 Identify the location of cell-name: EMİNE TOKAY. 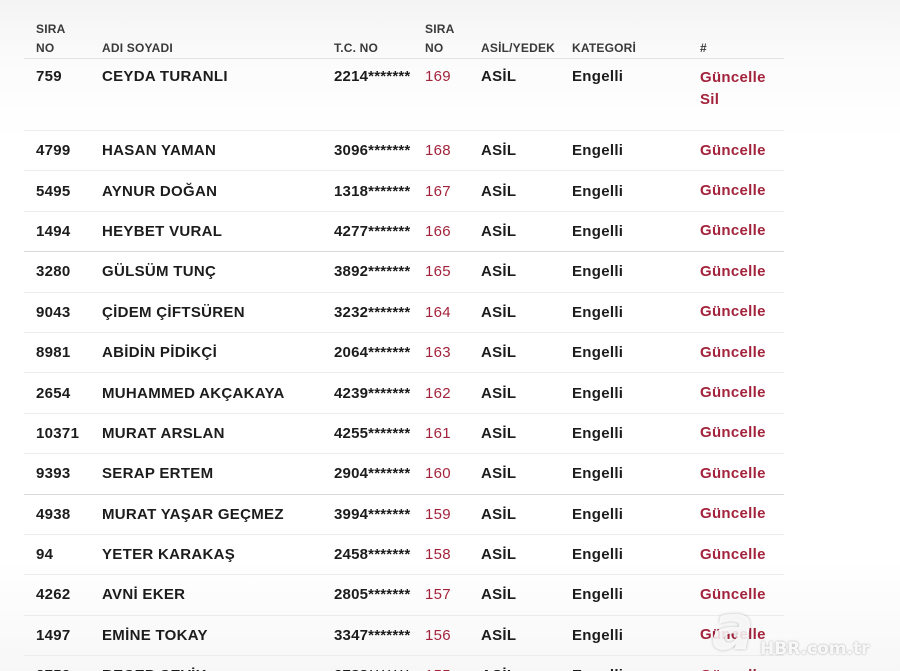
(155, 635).